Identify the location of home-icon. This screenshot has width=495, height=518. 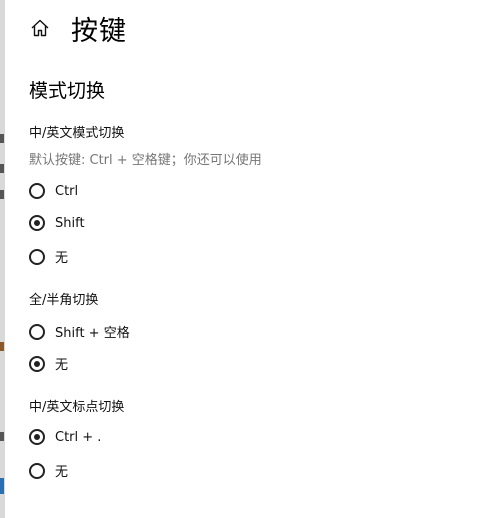
(40, 28).